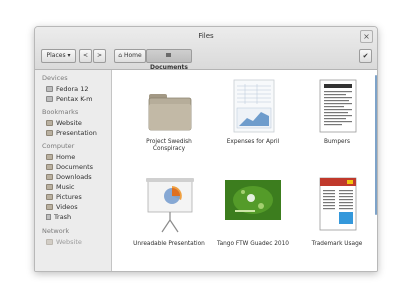  I want to click on file-name-line2: Conspiracy, so click(169, 149).